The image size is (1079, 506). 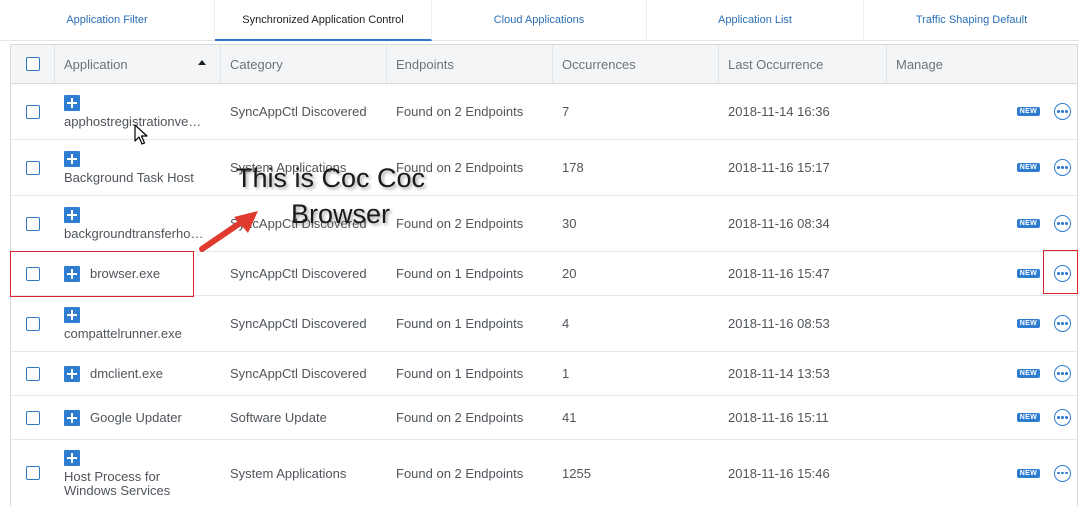 I want to click on category-cell: Software Update, so click(x=278, y=417).